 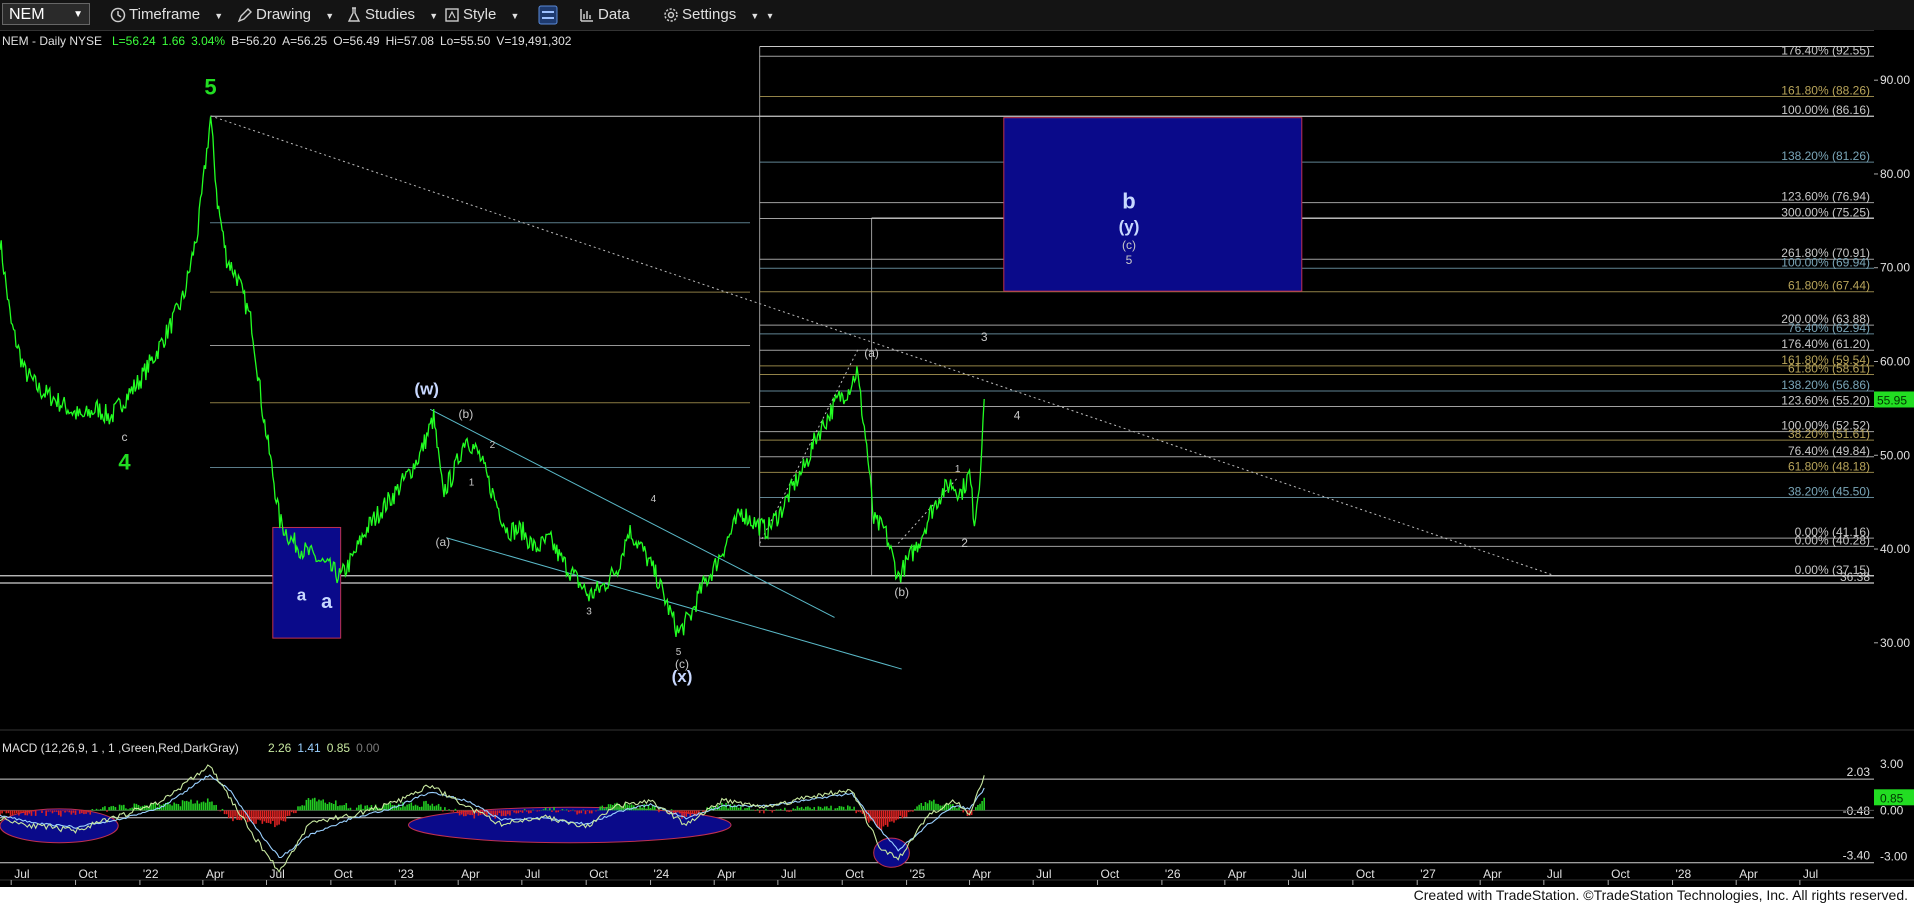 I want to click on price-tick-label: 60.00, so click(x=1895, y=362).